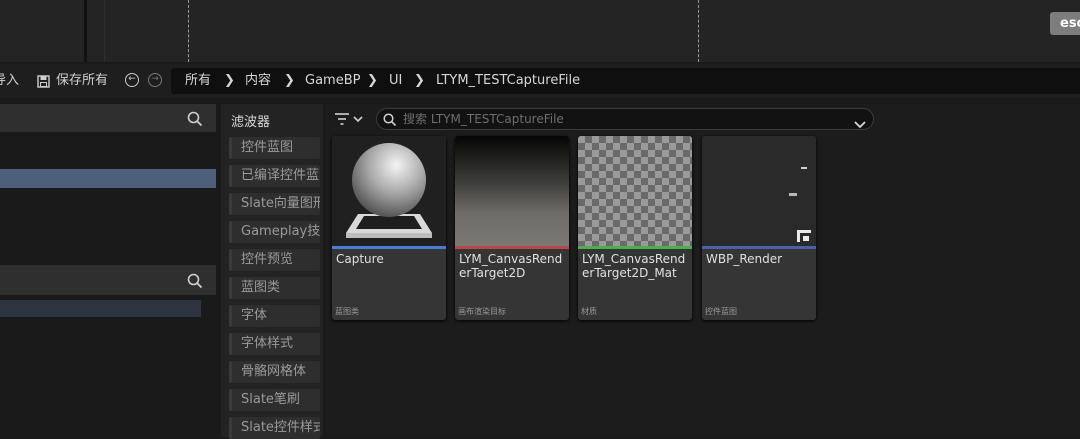 This screenshot has width=1080, height=439. Describe the element at coordinates (274, 316) in the screenshot. I see `filter-item: 字体` at that location.